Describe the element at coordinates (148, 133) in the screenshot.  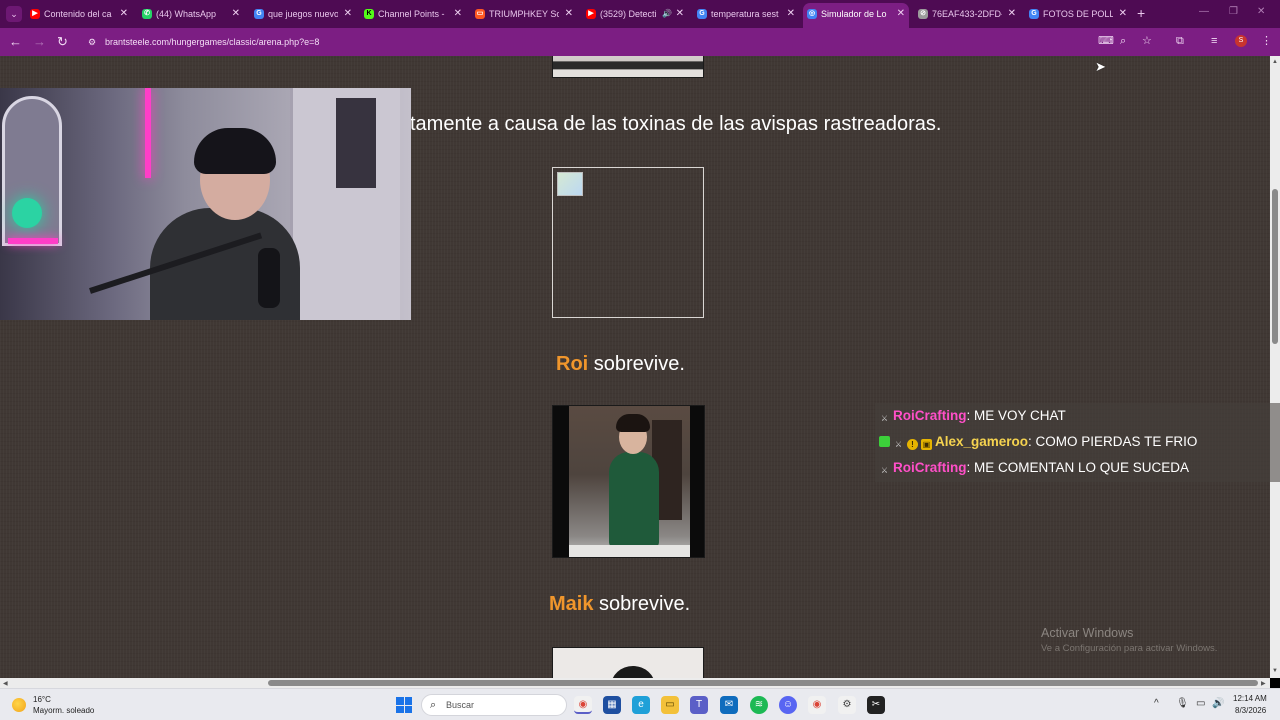
I see `webcam-neon-light` at that location.